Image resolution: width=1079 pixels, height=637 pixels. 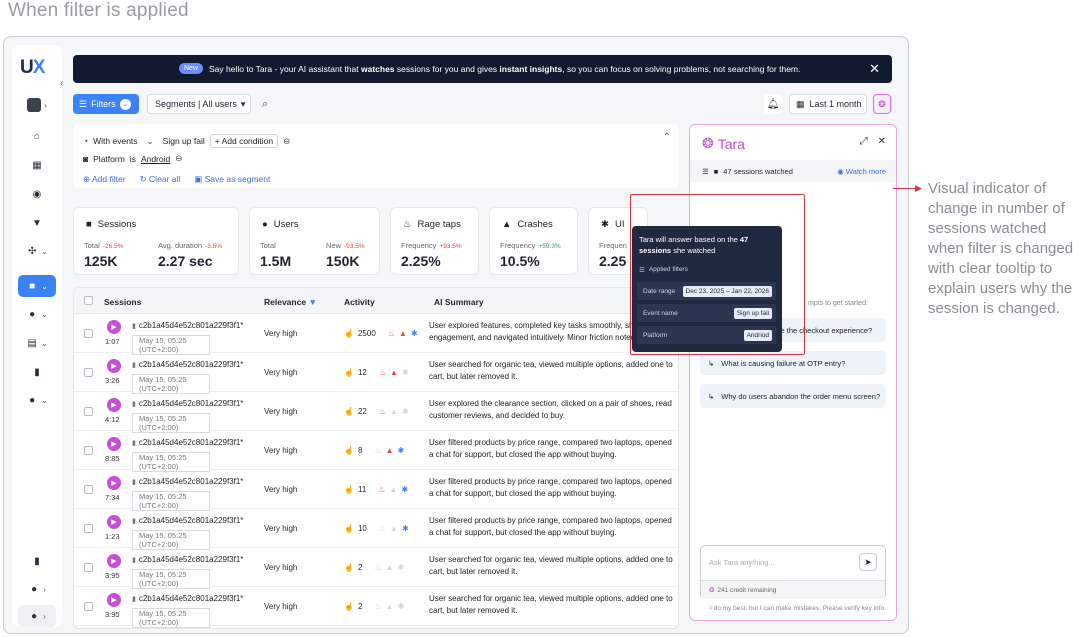 I want to click on alert-icon: ●, so click(x=32, y=400).